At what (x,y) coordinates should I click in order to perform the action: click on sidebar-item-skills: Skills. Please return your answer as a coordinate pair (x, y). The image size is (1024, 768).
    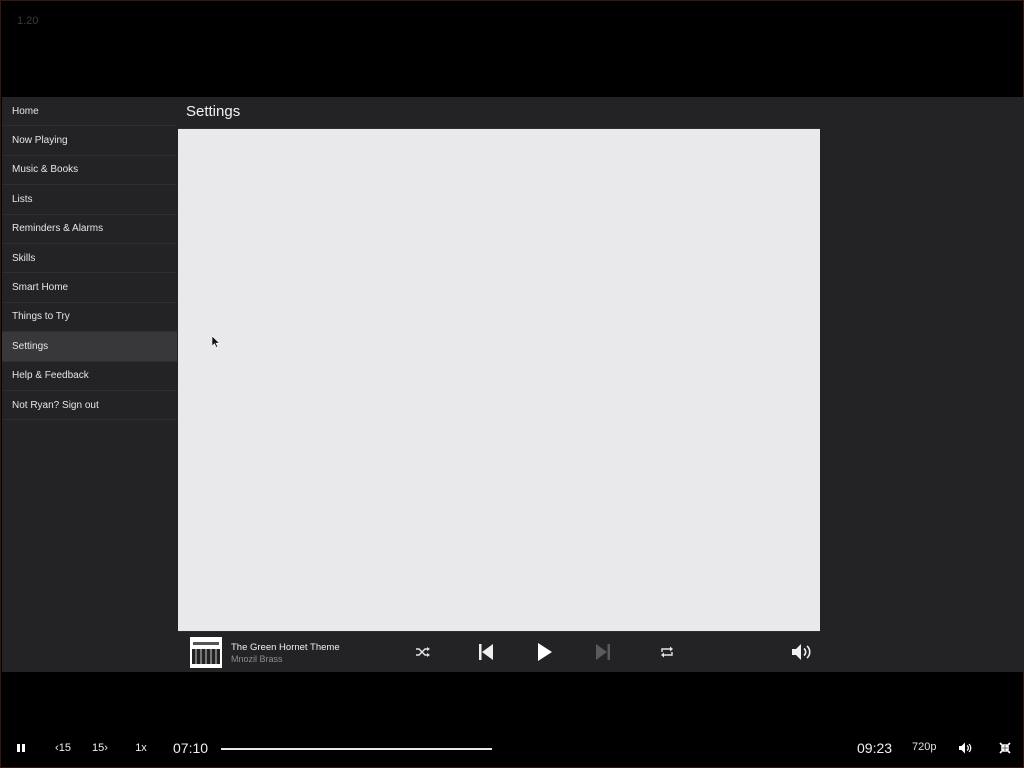
    Looking at the image, I should click on (89, 259).